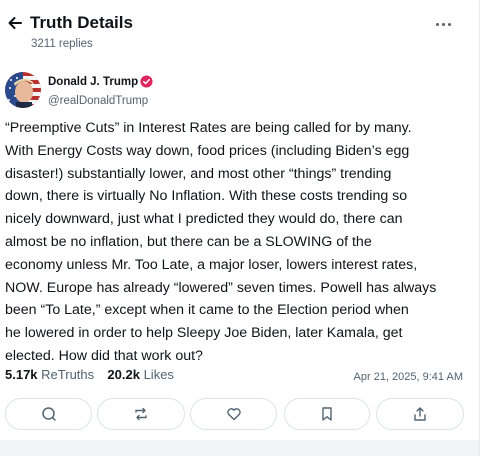  I want to click on retruth-button, so click(141, 414).